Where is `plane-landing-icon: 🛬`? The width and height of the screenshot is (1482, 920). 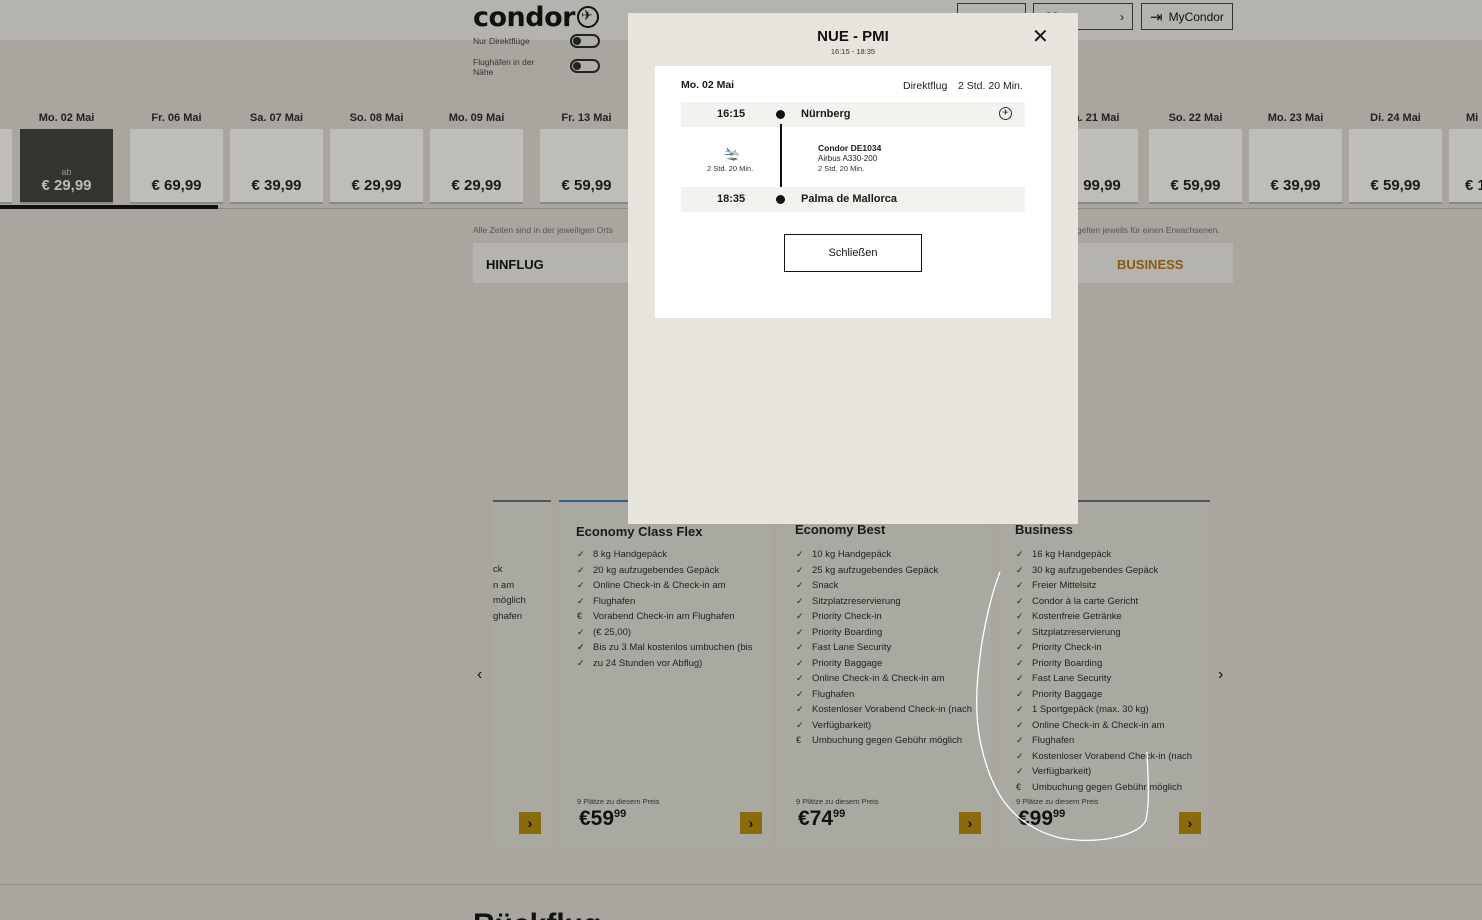 plane-landing-icon: 🛬 is located at coordinates (732, 153).